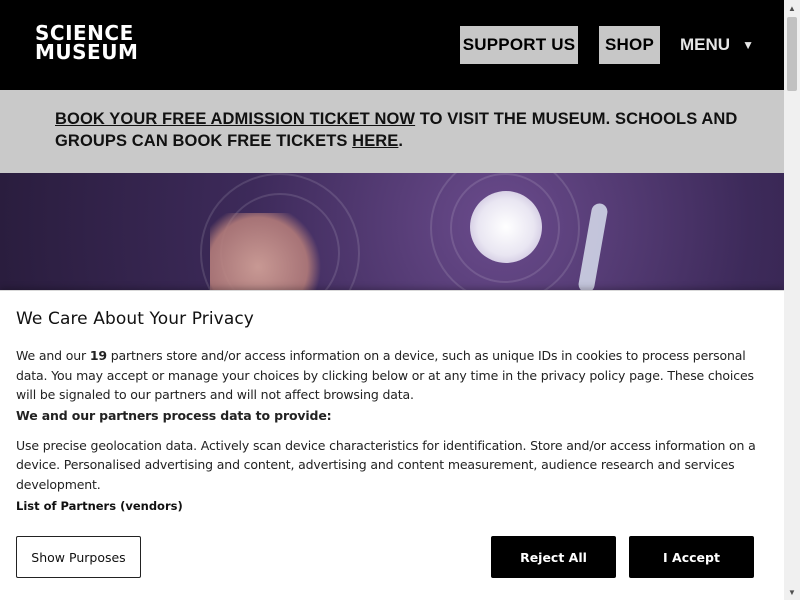 Image resolution: width=800 pixels, height=600 pixels. What do you see at coordinates (506, 227) in the screenshot?
I see `hero-lamp` at bounding box center [506, 227].